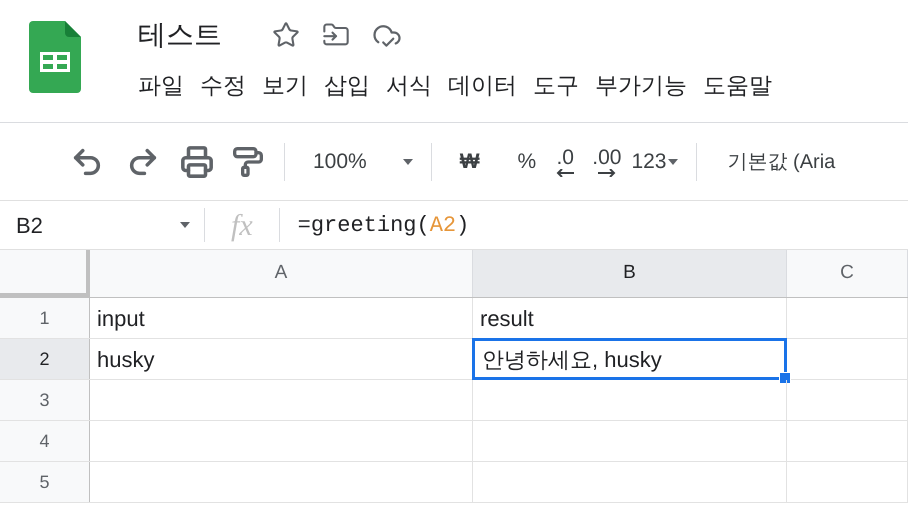 This screenshot has height=506, width=908. Describe the element at coordinates (347, 85) in the screenshot. I see `menu-item: 삽입` at that location.